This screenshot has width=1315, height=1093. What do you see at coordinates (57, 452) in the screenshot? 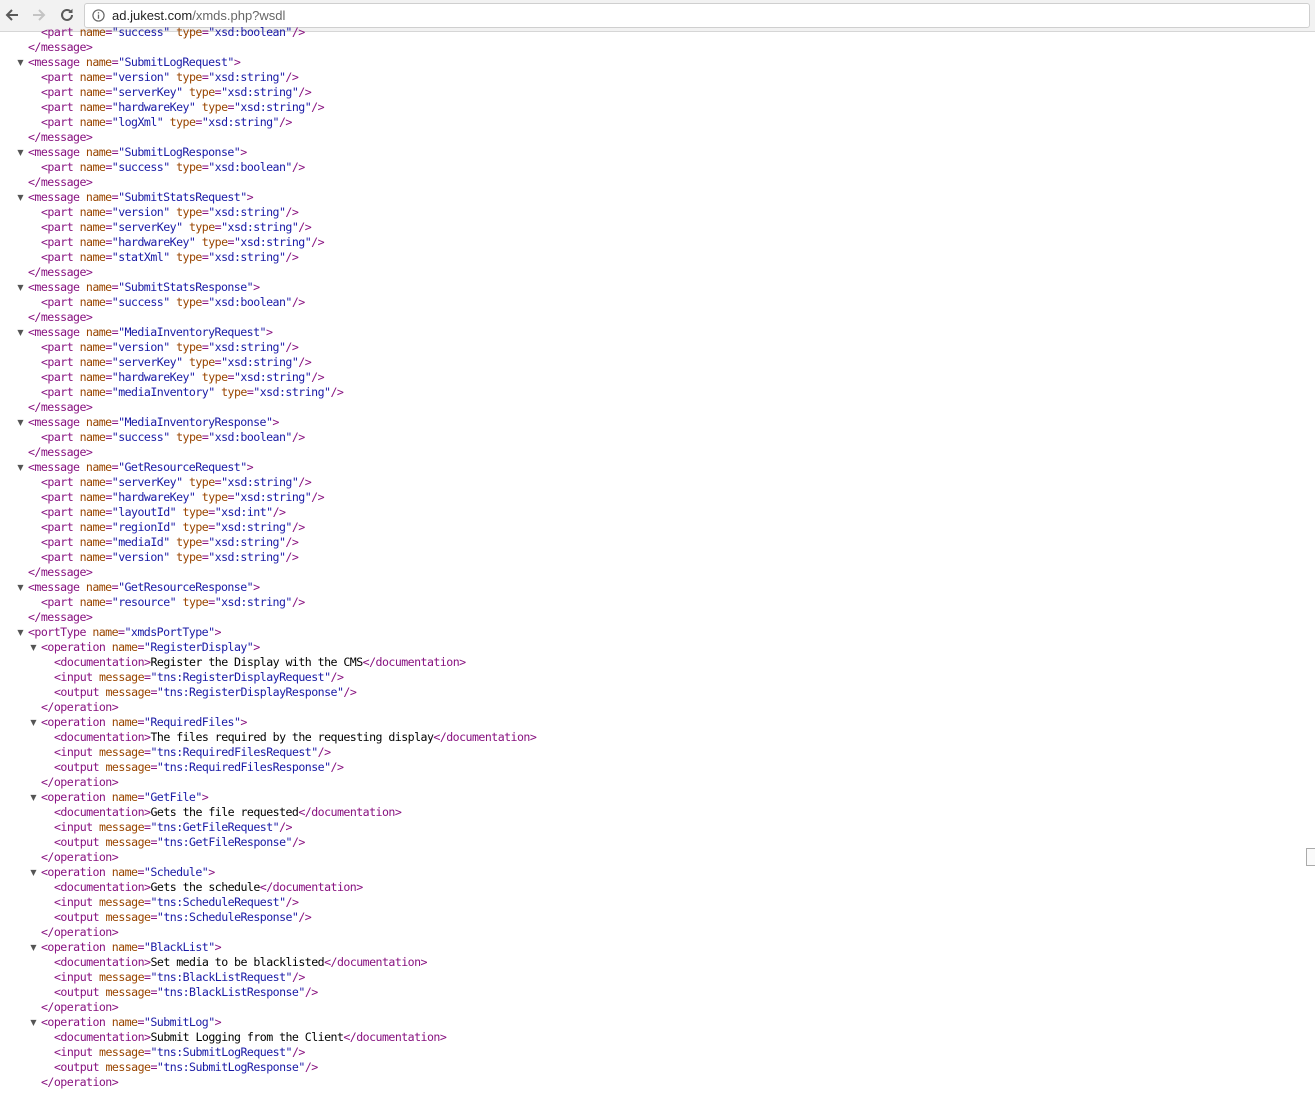
I see `xml-tag-name: </message` at bounding box center [57, 452].